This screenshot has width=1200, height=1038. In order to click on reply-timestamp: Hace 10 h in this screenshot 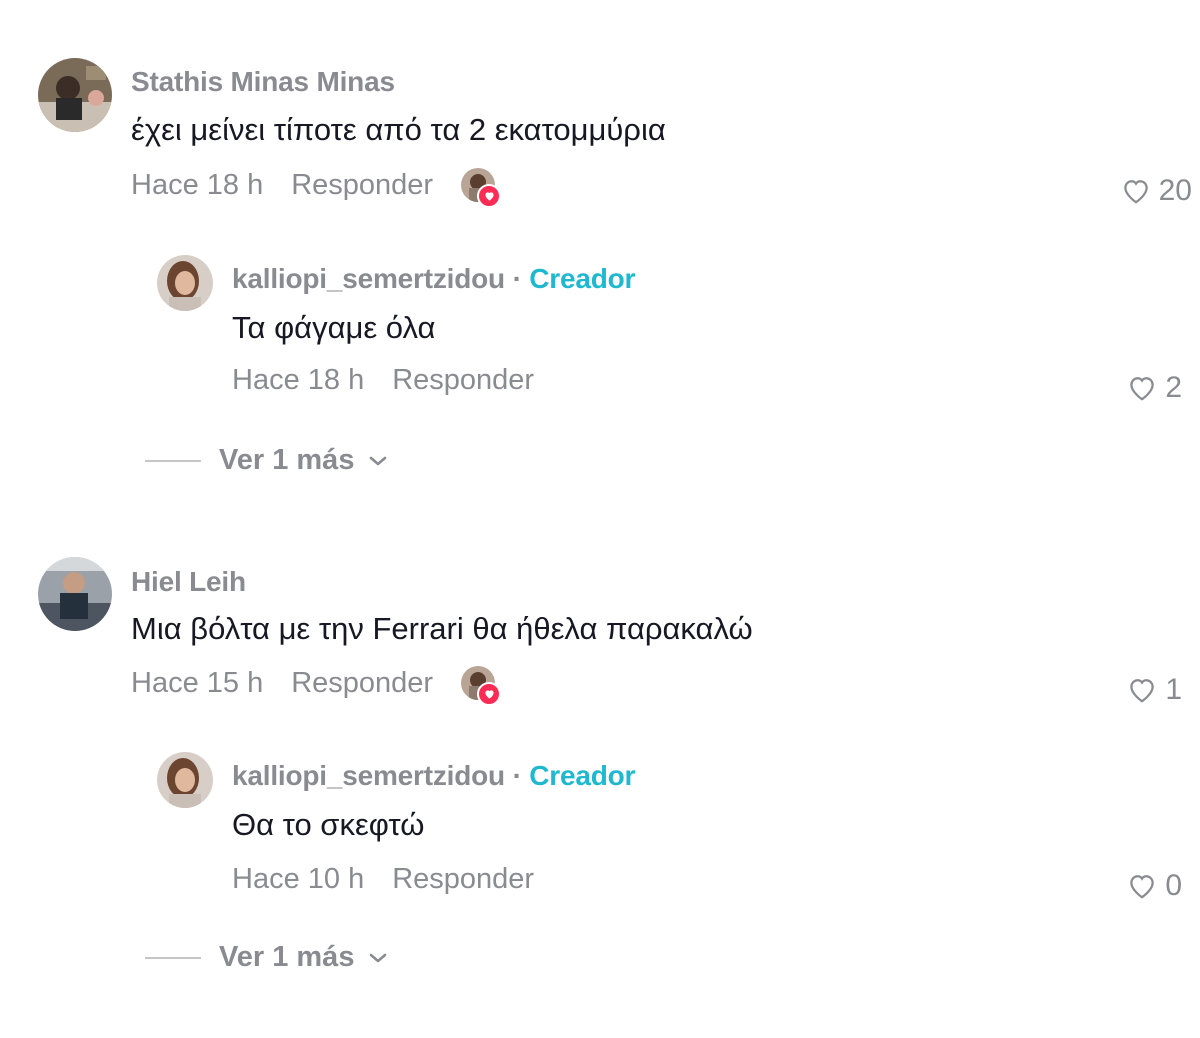, I will do `click(298, 879)`.